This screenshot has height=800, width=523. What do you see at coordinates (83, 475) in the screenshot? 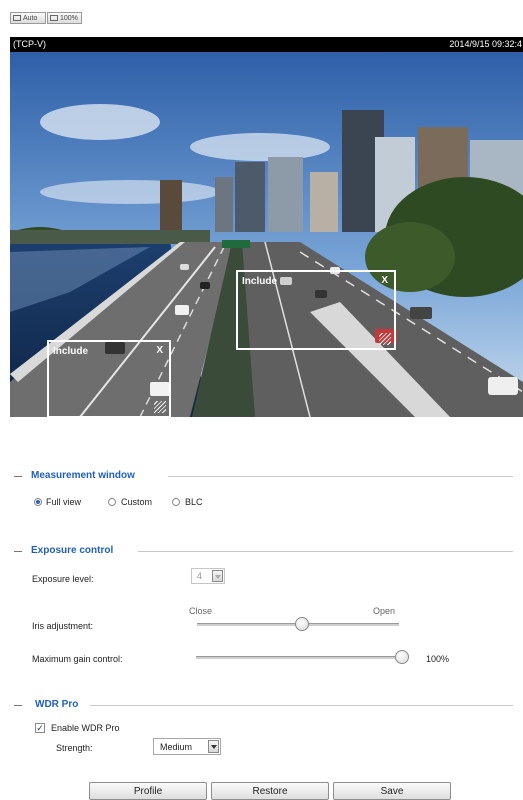
I see `measurement-window-title: Measurement window` at bounding box center [83, 475].